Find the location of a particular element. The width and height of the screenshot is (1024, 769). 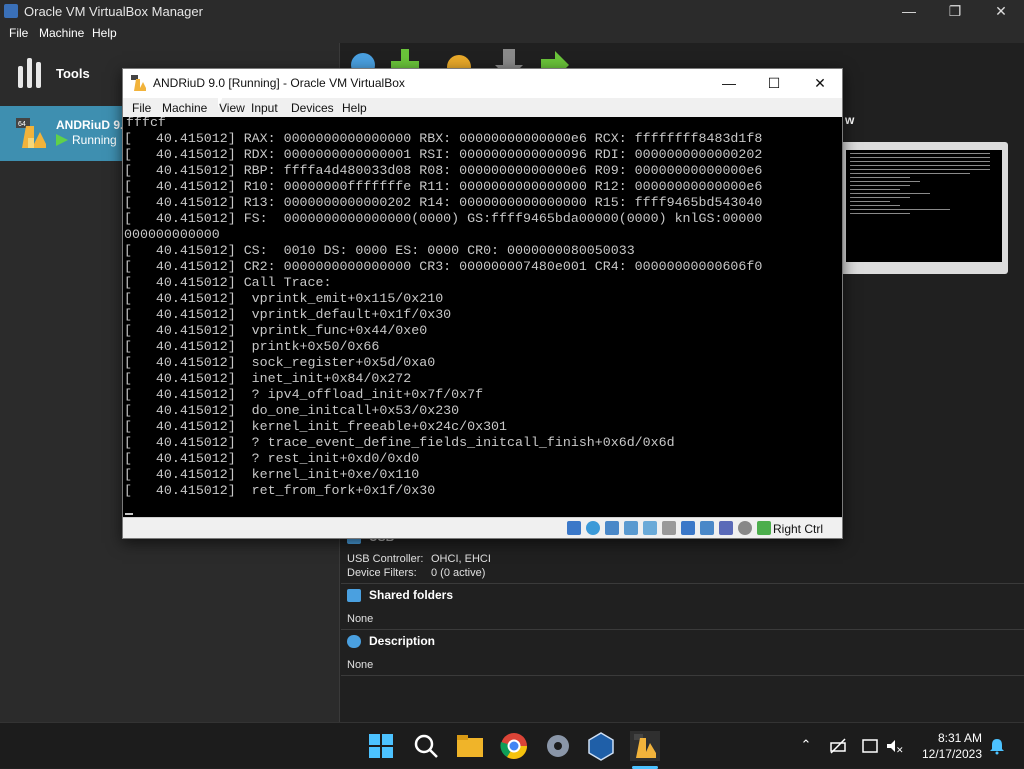

usb-controller-label: USB Controller: is located at coordinates (385, 559).